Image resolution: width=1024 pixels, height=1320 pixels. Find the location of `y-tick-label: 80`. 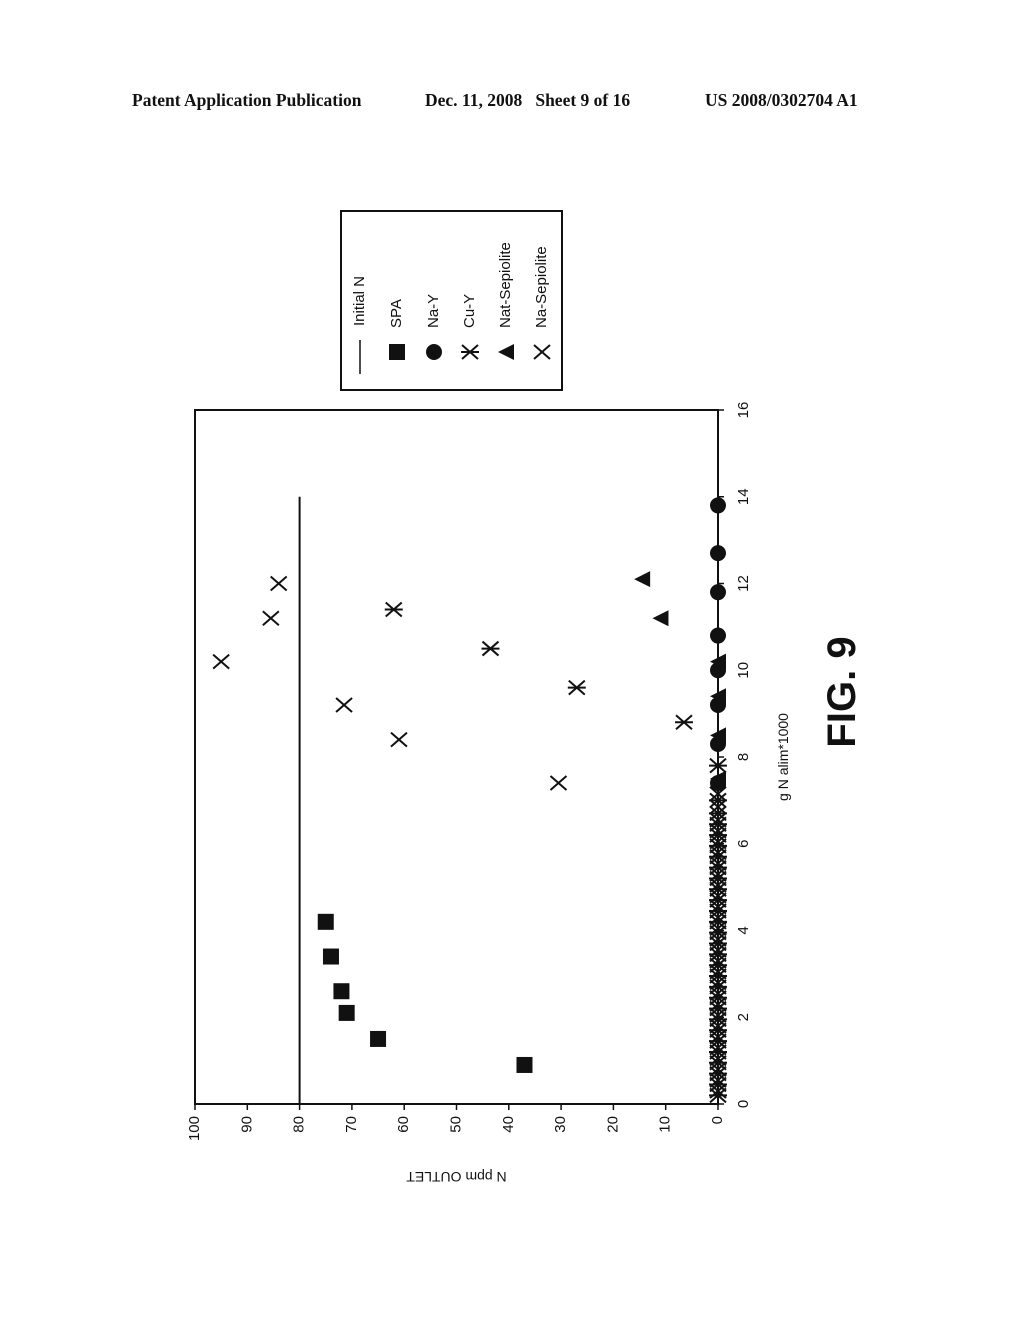

y-tick-label: 80 is located at coordinates (299, 1124).